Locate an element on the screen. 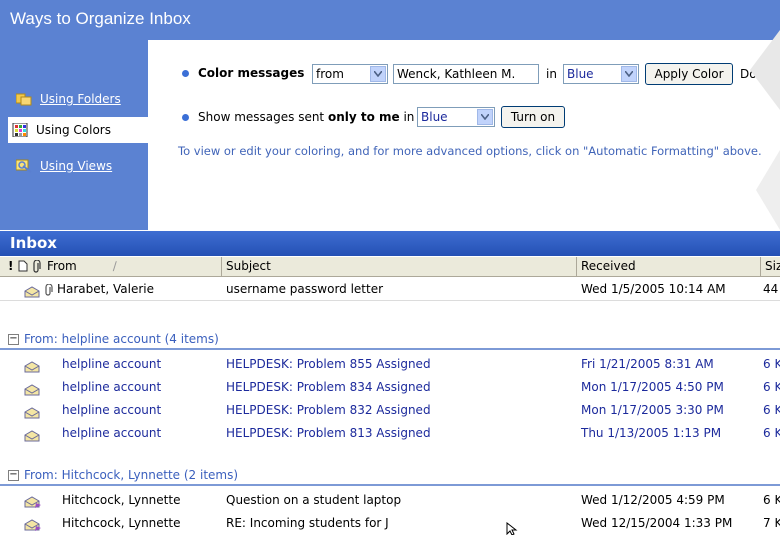 The image size is (780, 539). icon-column-icon is located at coordinates (23, 267).